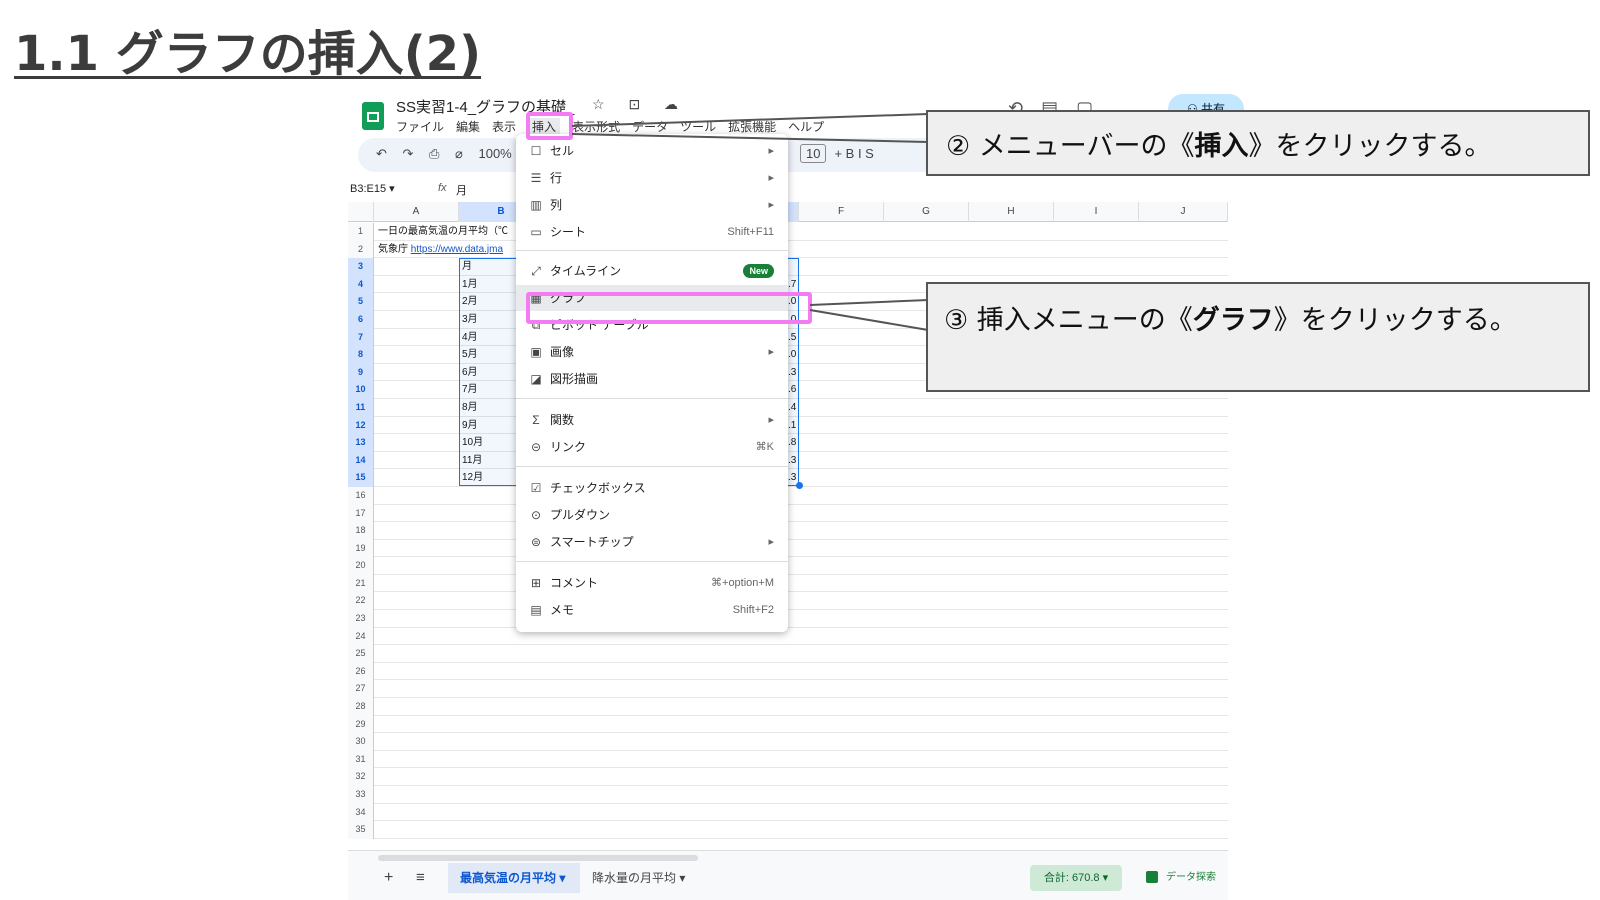 The image size is (1600, 900). I want to click on menu-data: データ, so click(650, 127).